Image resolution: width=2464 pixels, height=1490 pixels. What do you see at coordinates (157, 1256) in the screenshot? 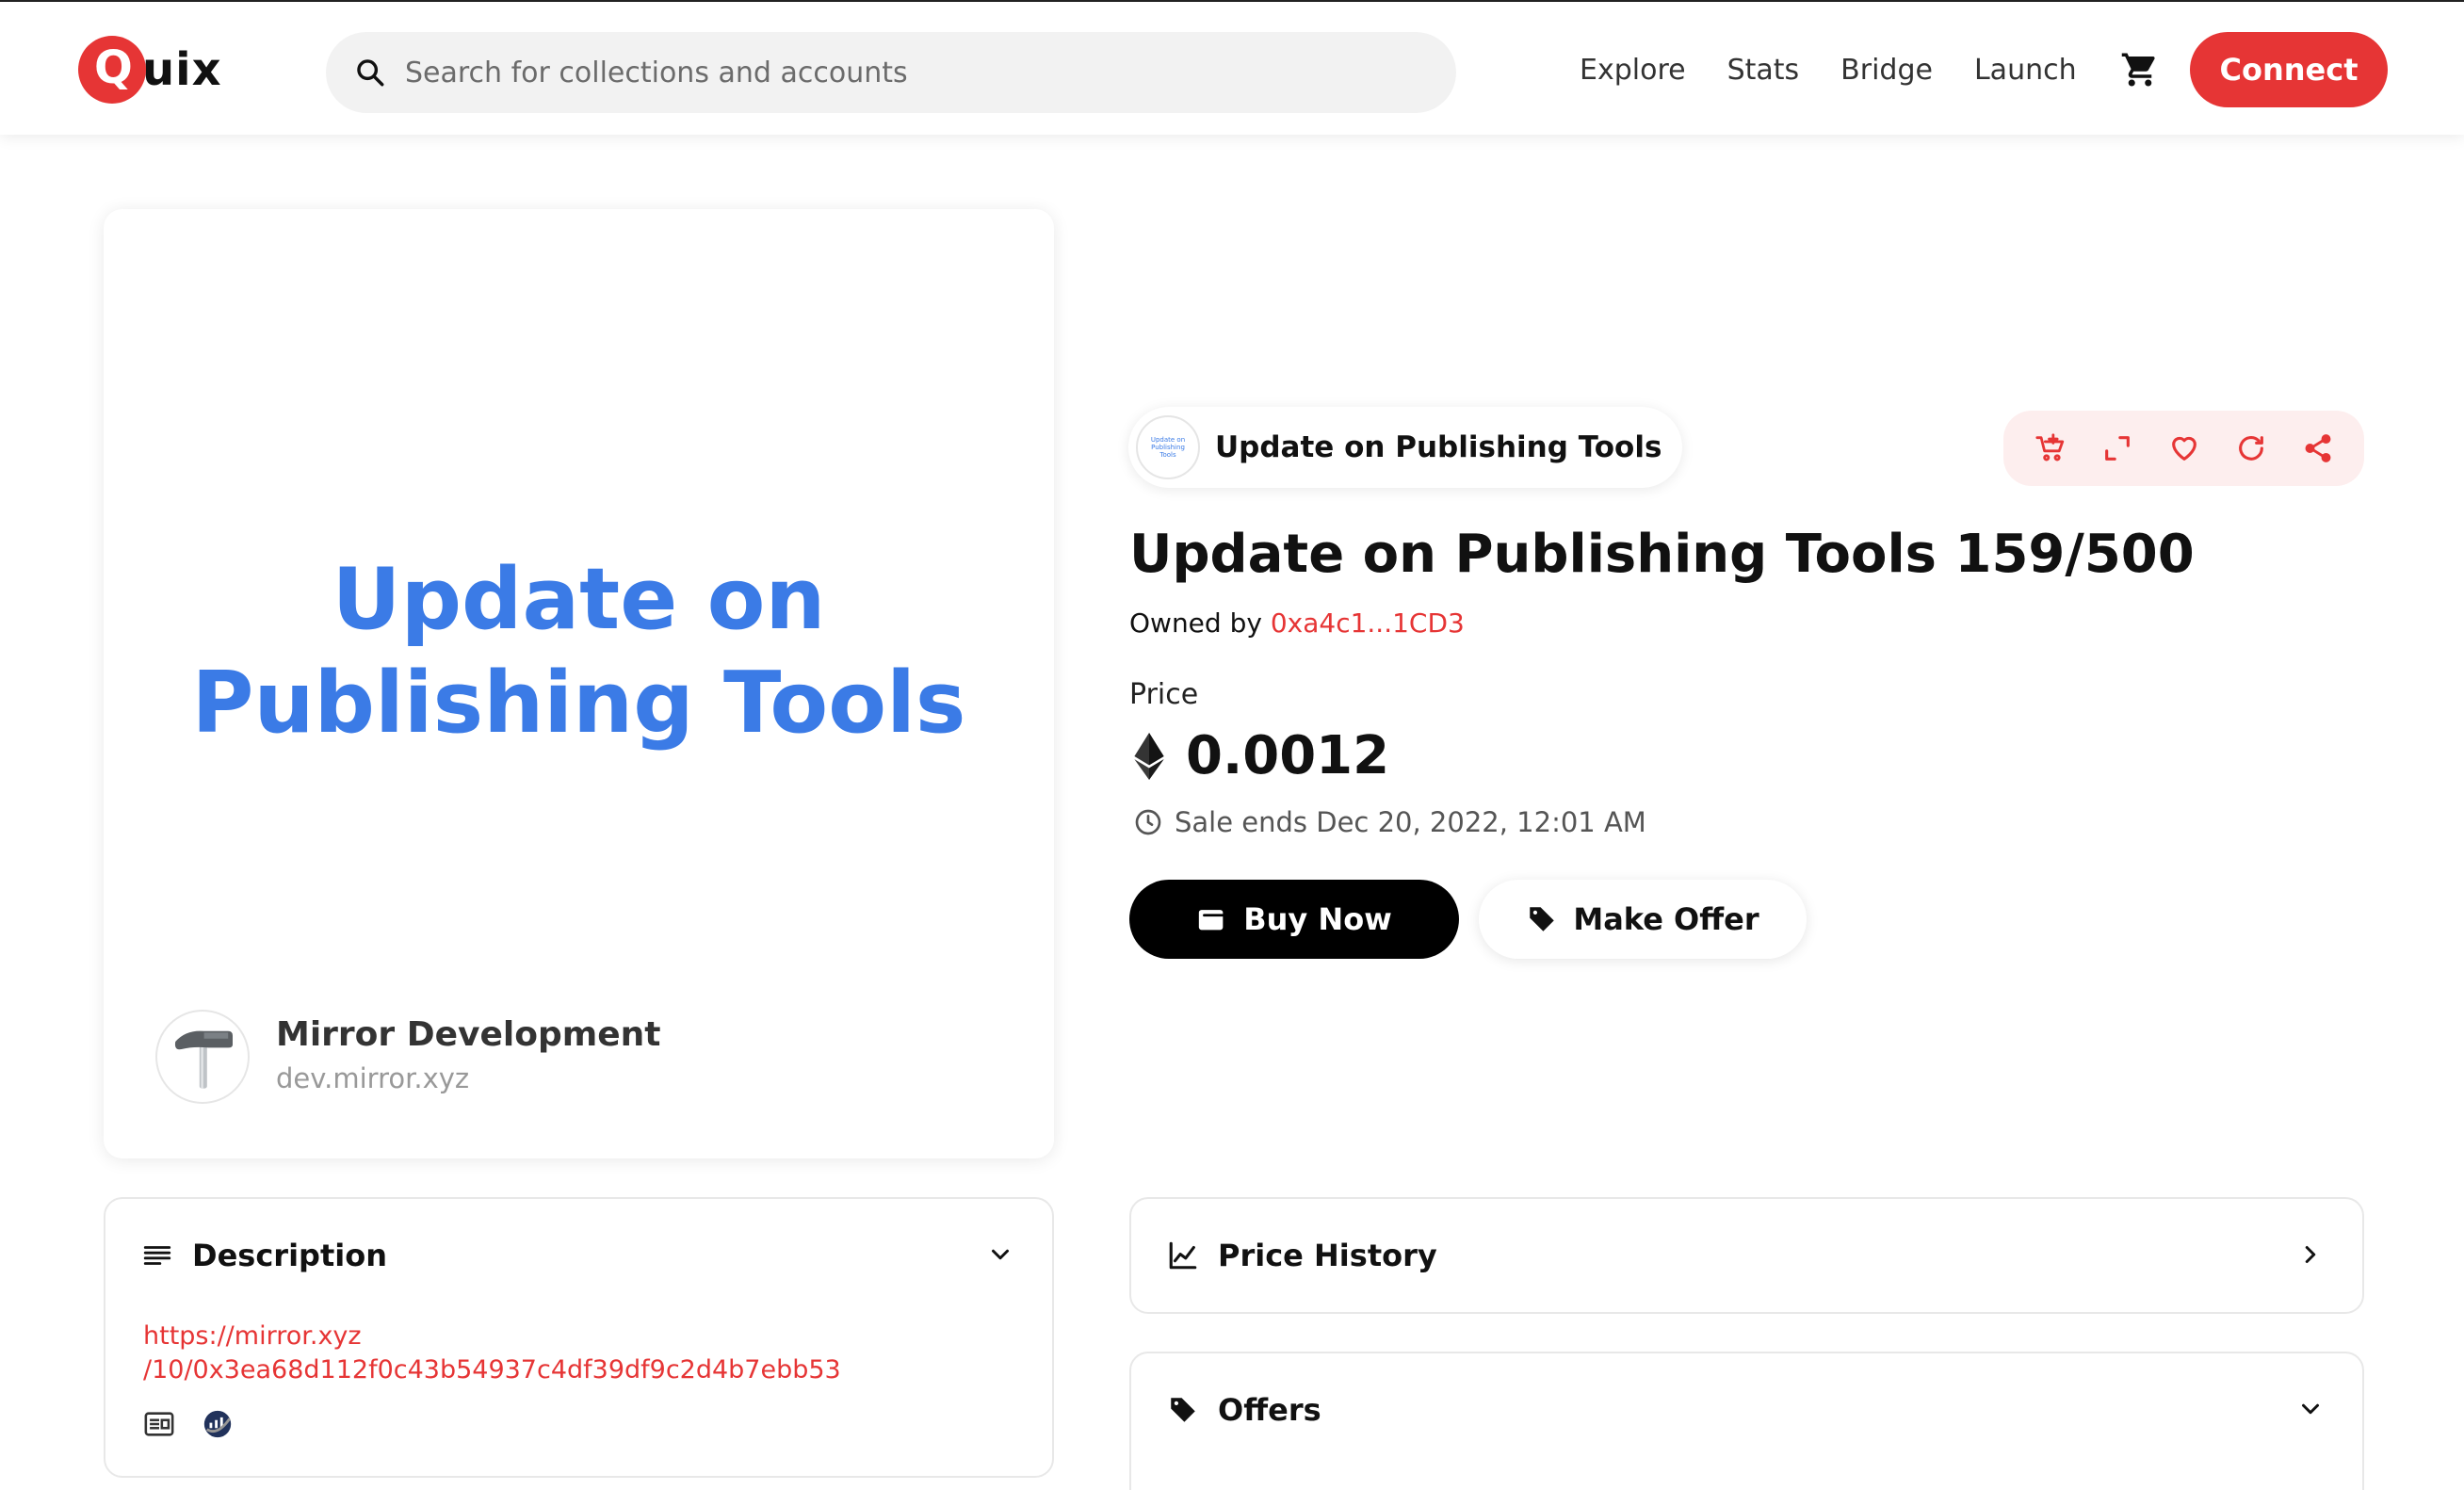
I see `text-lines-icon` at bounding box center [157, 1256].